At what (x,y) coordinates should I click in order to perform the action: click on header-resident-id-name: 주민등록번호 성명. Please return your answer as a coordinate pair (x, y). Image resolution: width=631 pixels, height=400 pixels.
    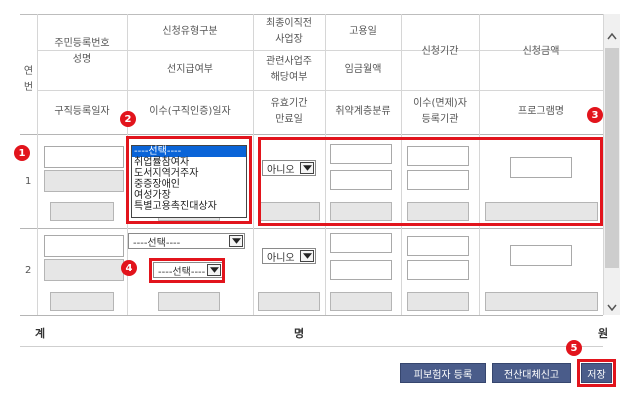
    Looking at the image, I should click on (82, 51).